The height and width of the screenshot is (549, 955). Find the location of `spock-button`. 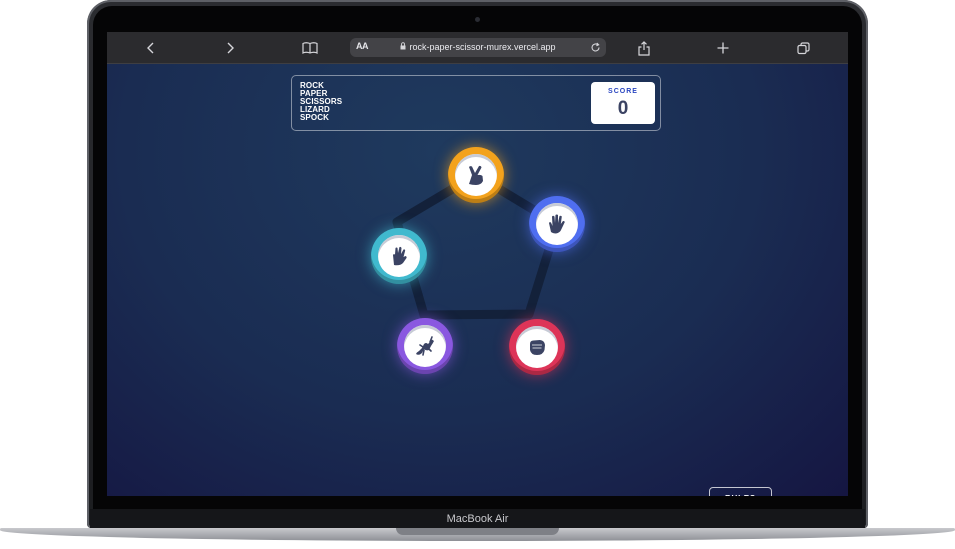

spock-button is located at coordinates (399, 256).